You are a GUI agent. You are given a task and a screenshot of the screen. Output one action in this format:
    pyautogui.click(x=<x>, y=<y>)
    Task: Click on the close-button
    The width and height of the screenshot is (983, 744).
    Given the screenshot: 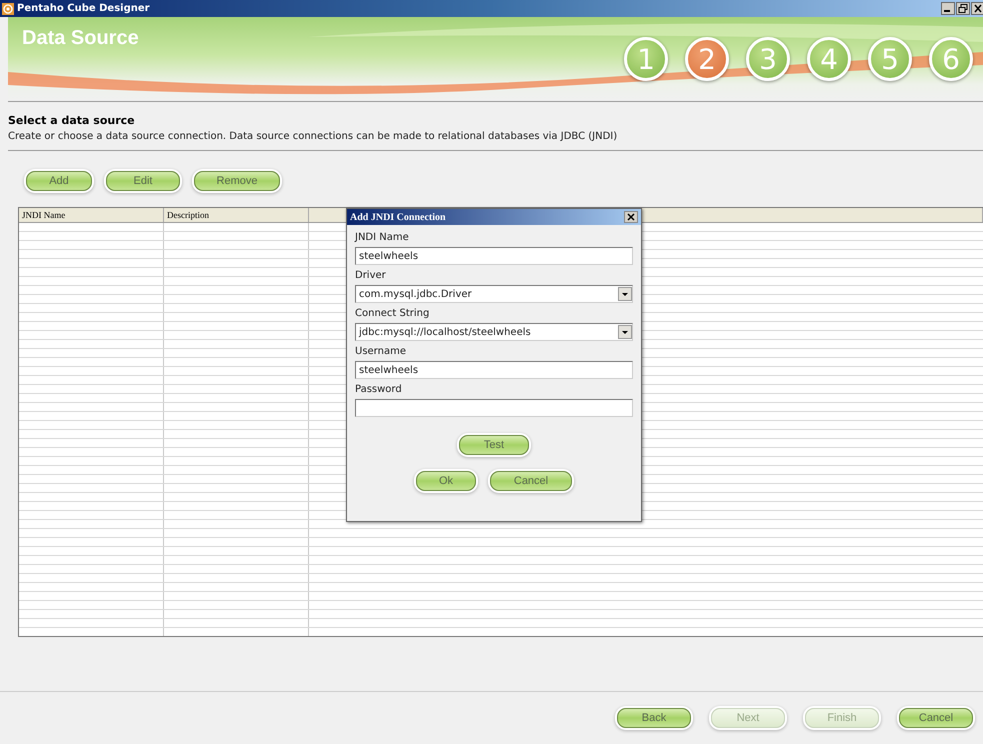 What is the action you would take?
    pyautogui.click(x=631, y=217)
    